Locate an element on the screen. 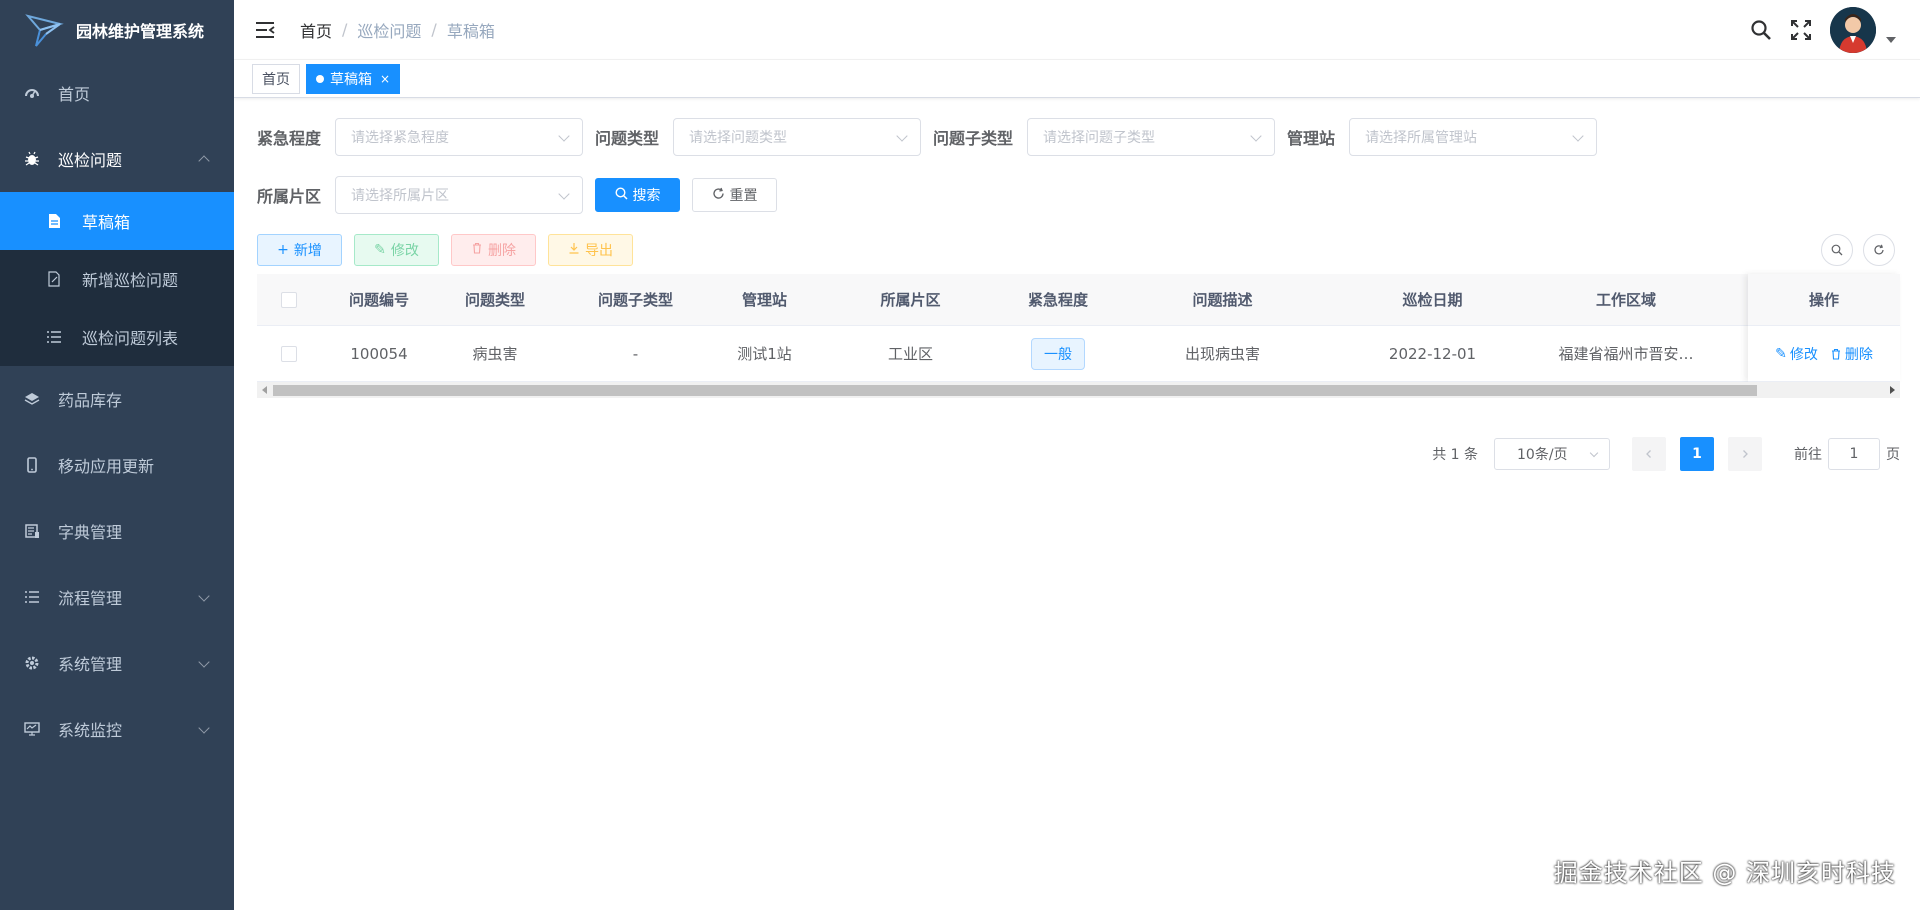 Image resolution: width=1920 pixels, height=910 pixels. urgency-select: 请选择紧急程度 is located at coordinates (459, 137).